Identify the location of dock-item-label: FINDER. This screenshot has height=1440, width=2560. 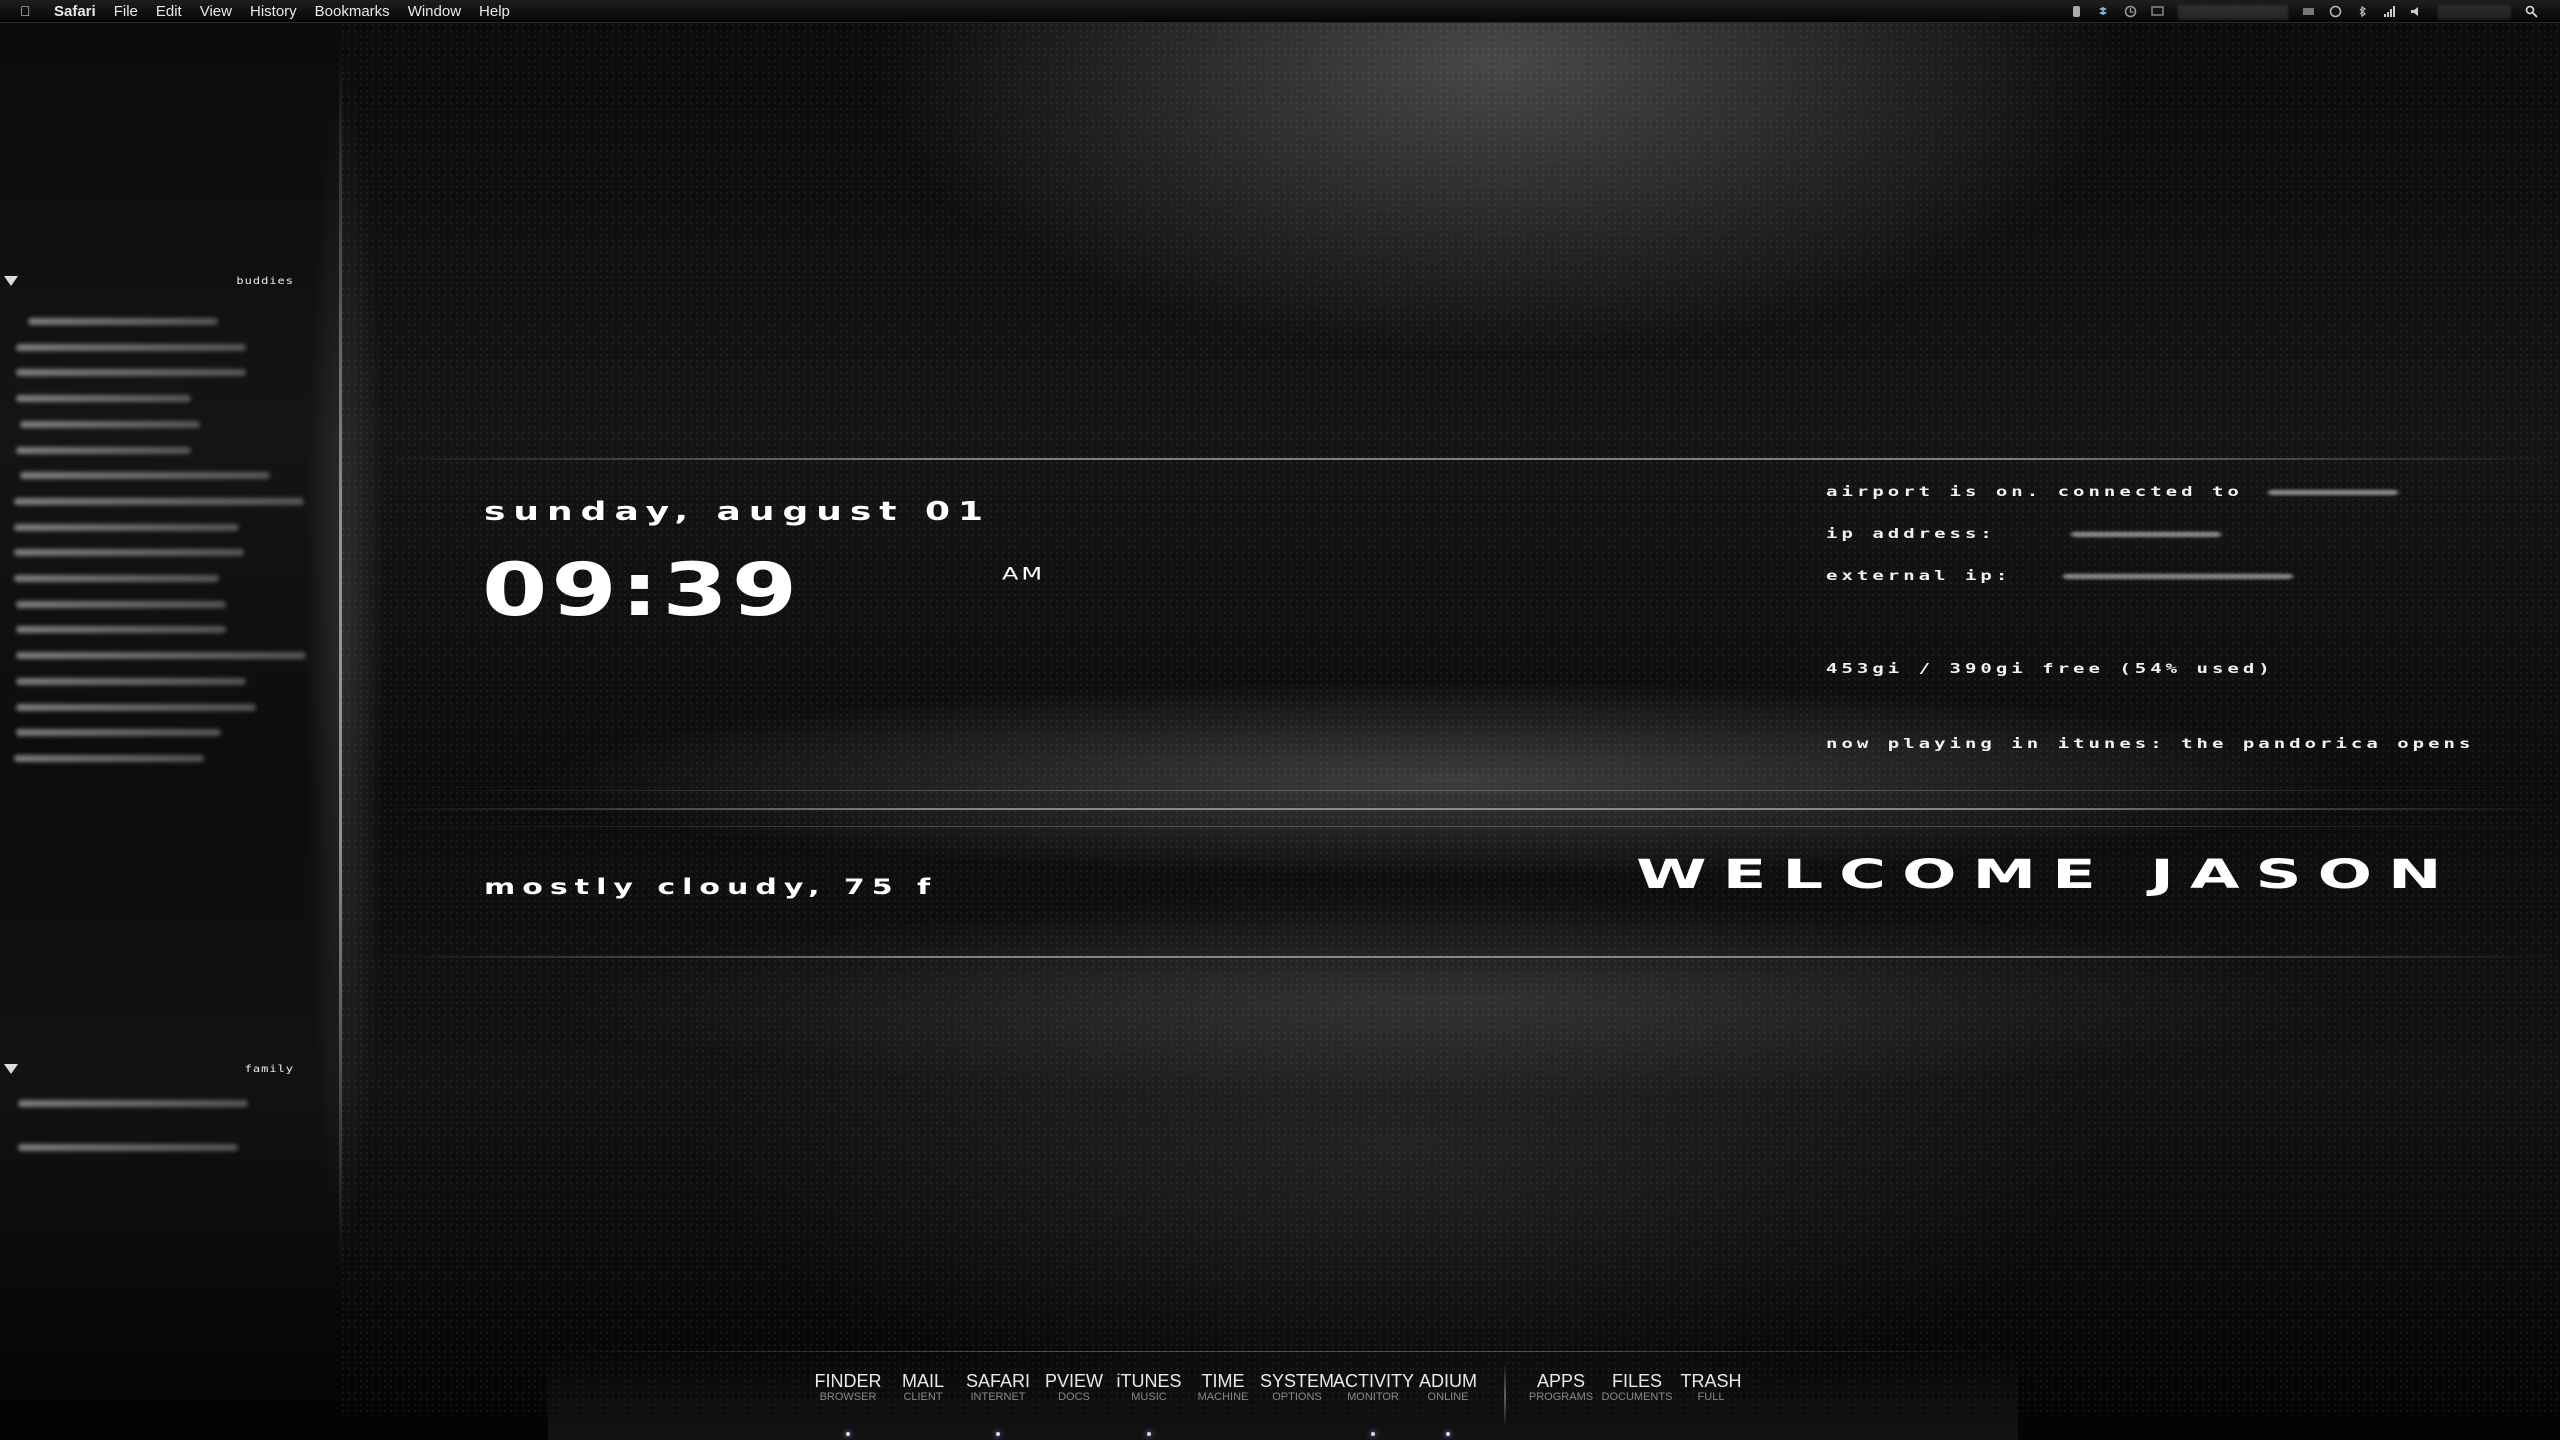
(848, 1381).